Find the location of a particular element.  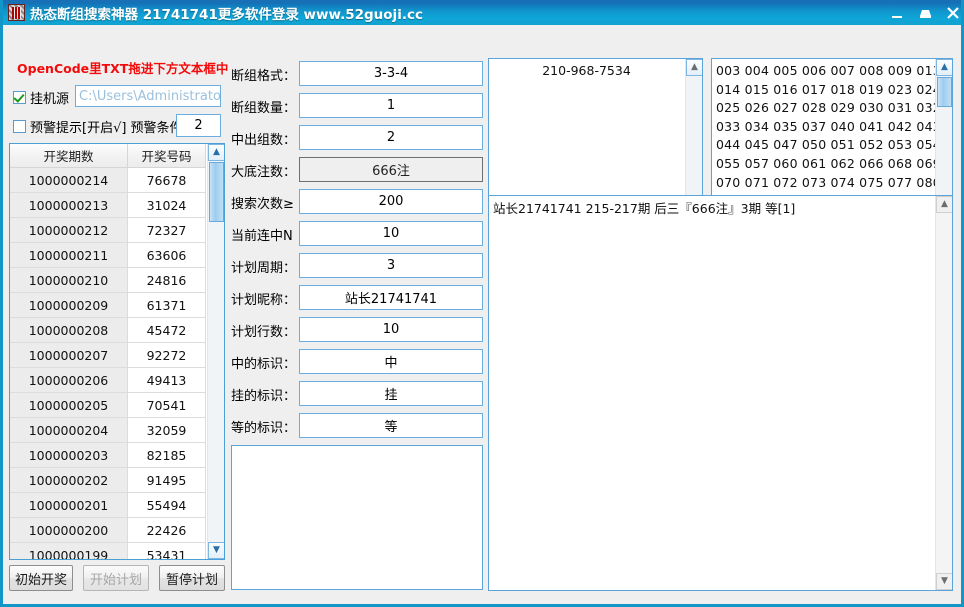

close-icon is located at coordinates (953, 13).